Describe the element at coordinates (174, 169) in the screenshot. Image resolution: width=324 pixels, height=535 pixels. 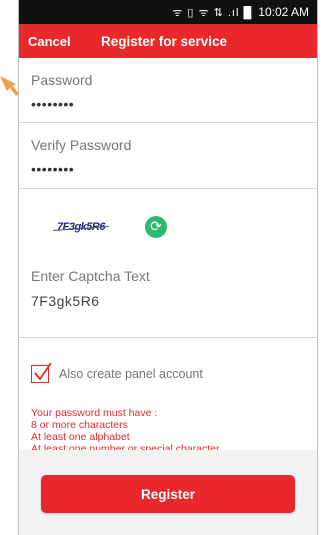
I see `verify-password-input: ••••••••` at that location.